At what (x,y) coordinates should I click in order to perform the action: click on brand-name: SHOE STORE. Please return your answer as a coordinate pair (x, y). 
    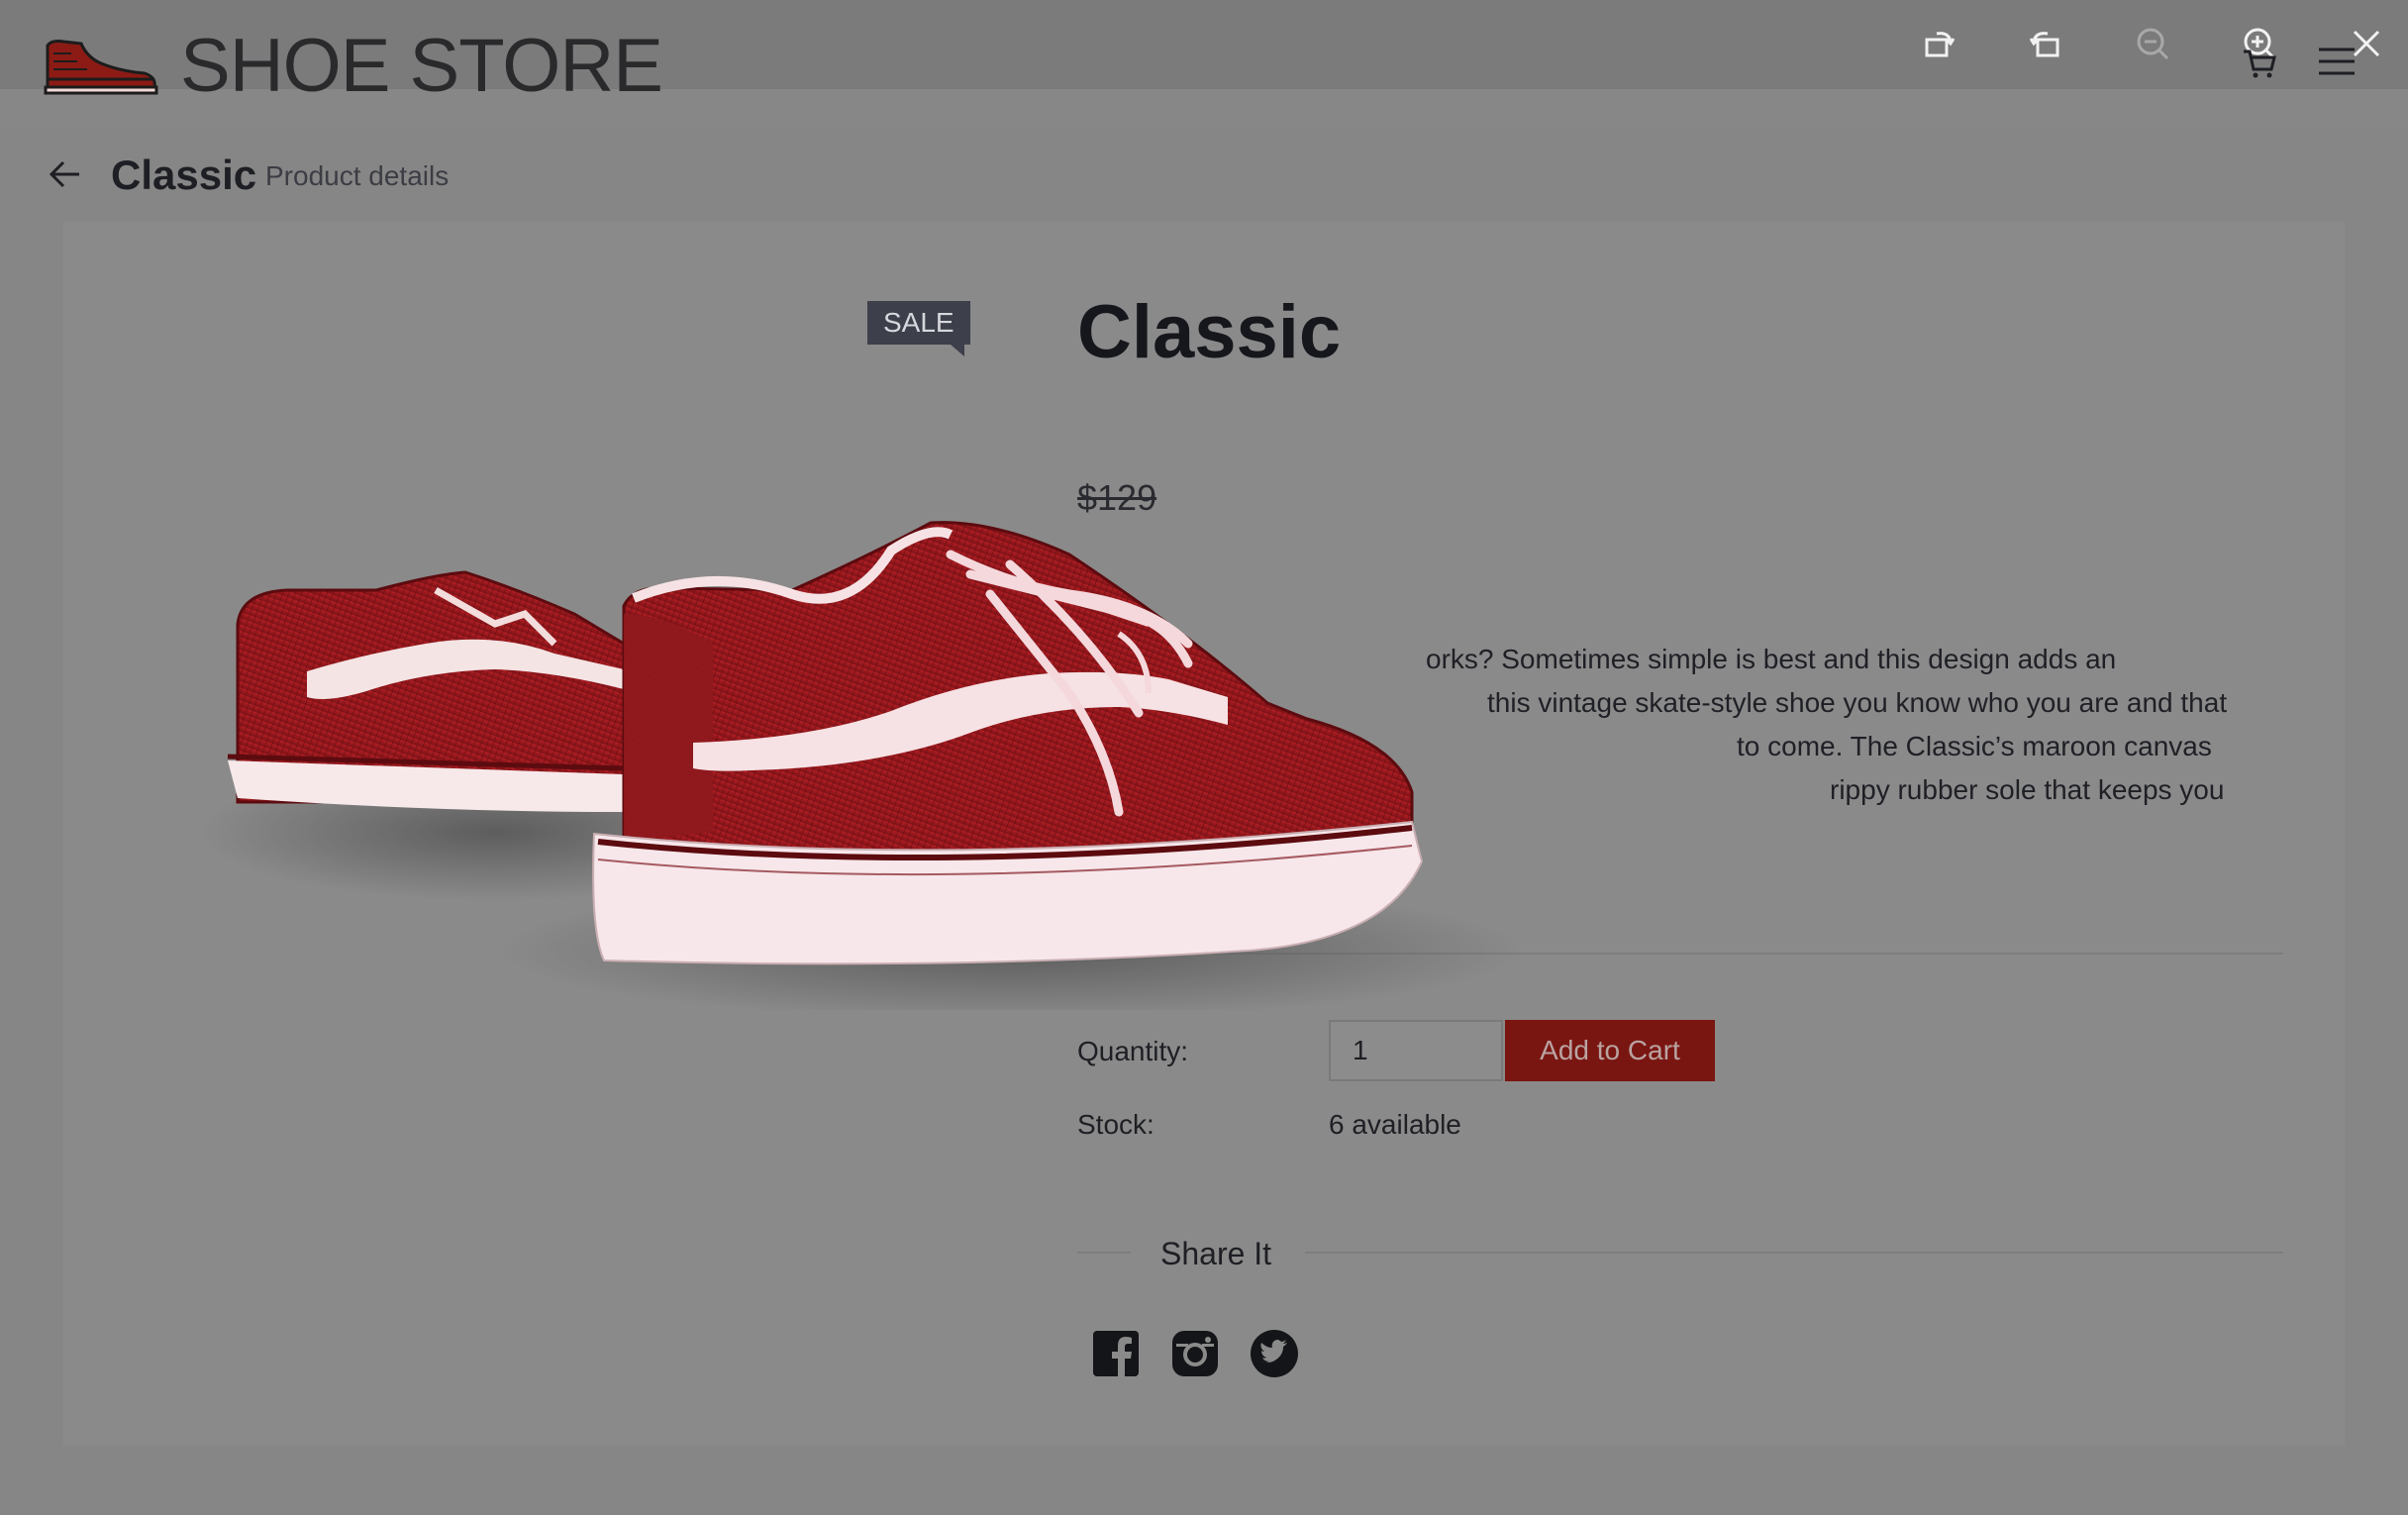
    Looking at the image, I should click on (421, 66).